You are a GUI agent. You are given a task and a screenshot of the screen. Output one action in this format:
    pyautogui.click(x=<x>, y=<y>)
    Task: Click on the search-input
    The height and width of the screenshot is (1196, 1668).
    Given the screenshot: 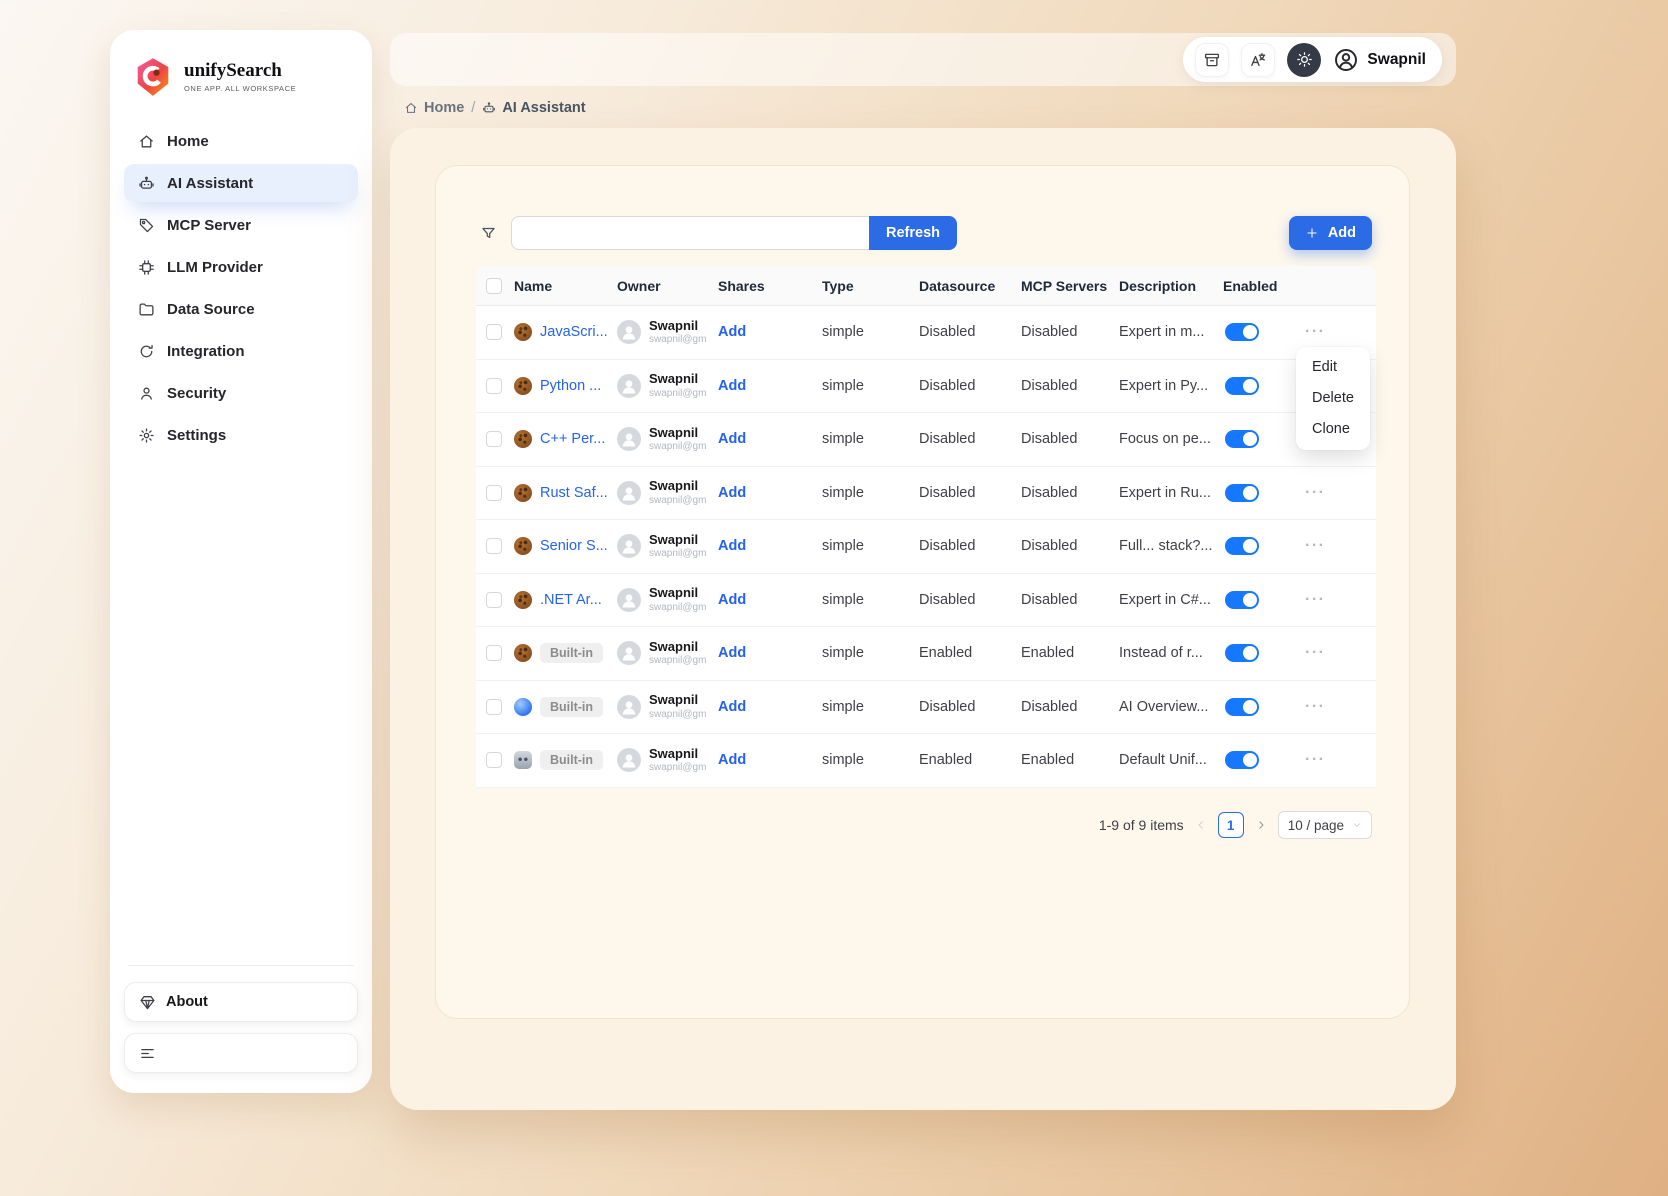 What is the action you would take?
    pyautogui.click(x=690, y=233)
    